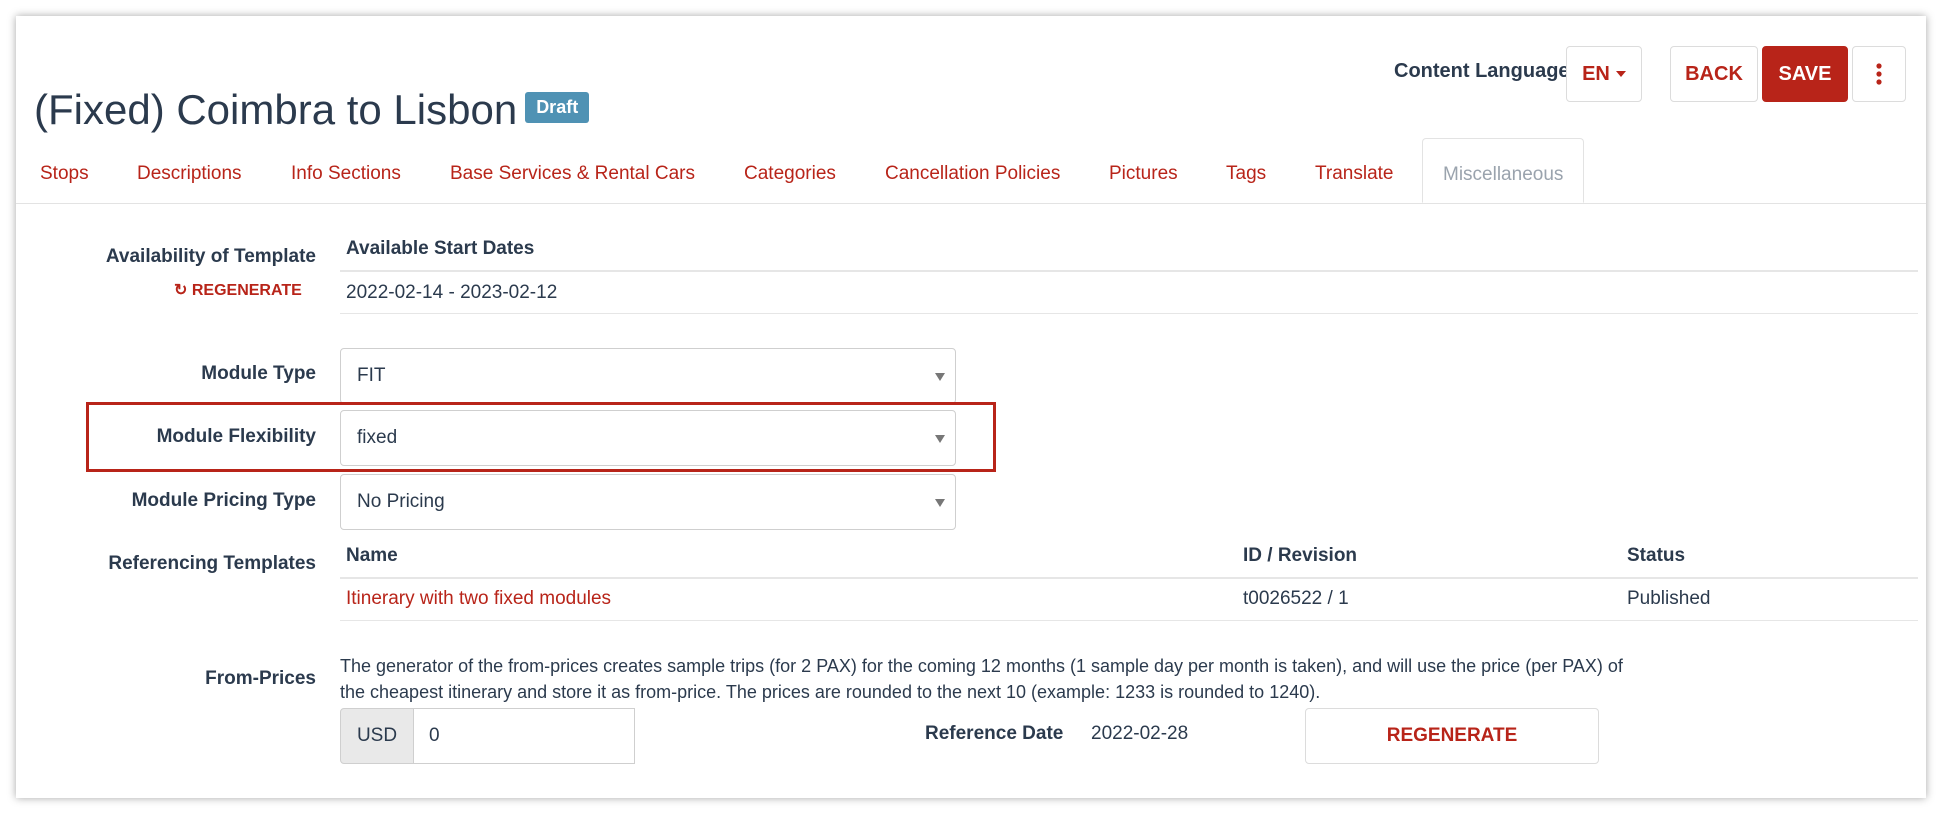 The height and width of the screenshot is (820, 1940). Describe the element at coordinates (1296, 598) in the screenshot. I see `template-id-revision: t0026522 / 1` at that location.